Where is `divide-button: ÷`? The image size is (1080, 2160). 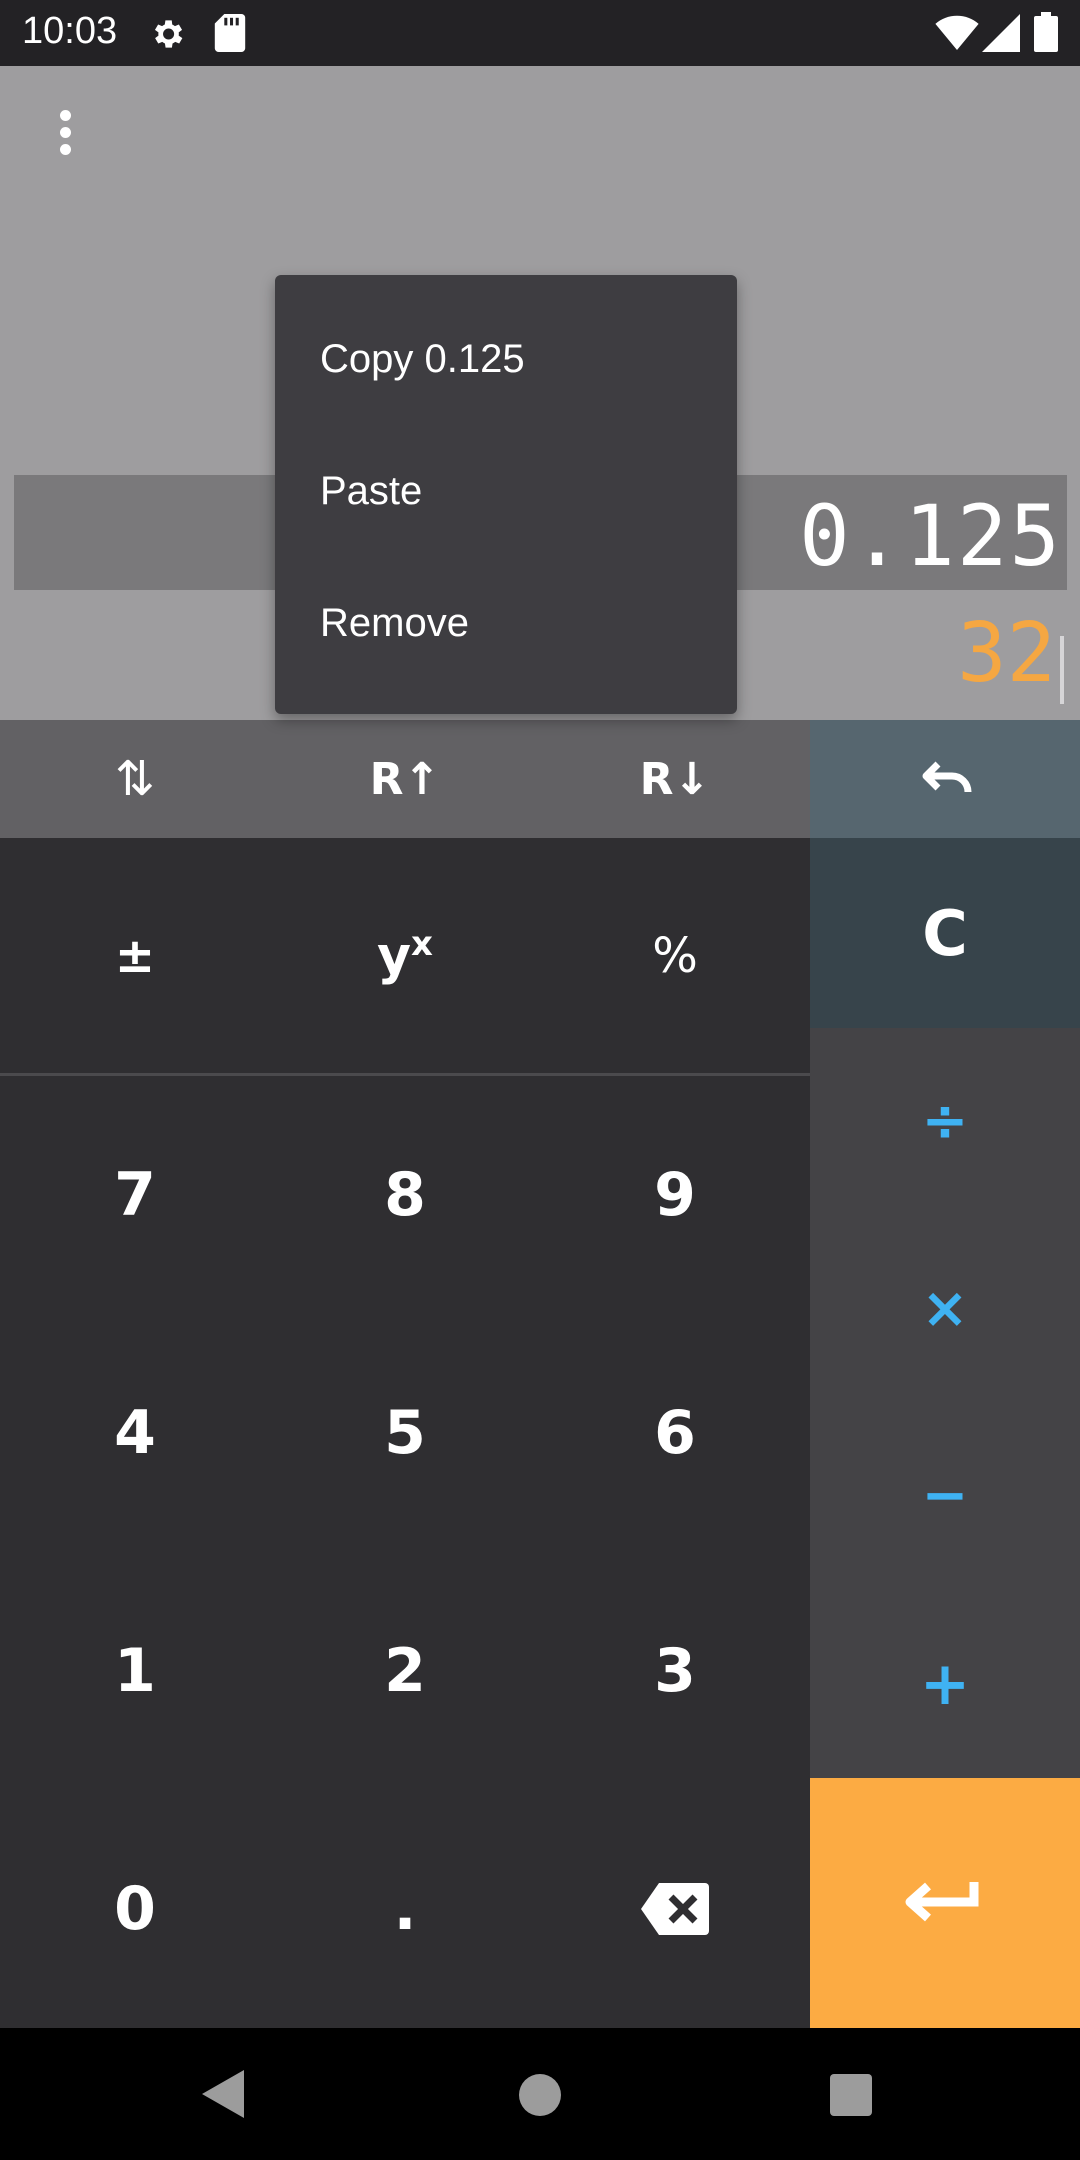
divide-button: ÷ is located at coordinates (945, 1121).